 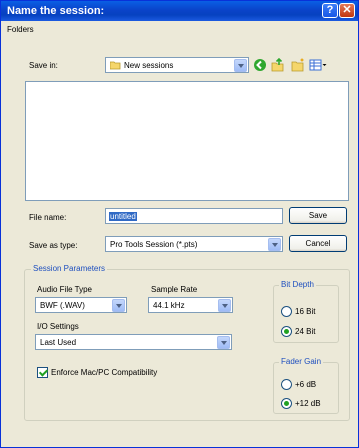 I want to click on folders-label: Folders, so click(x=20, y=29).